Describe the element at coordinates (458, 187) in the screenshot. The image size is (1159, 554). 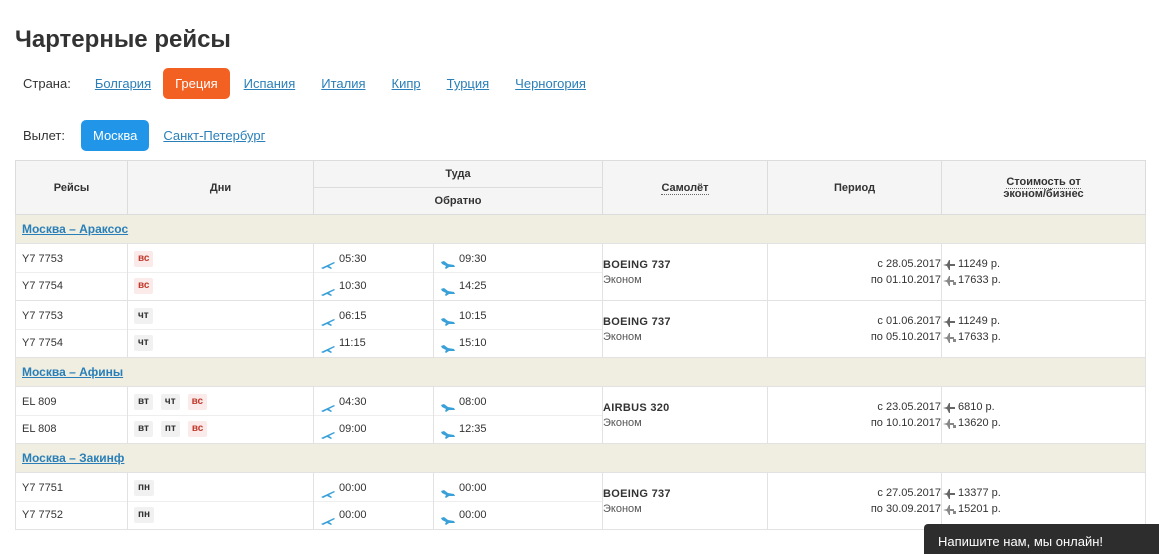
I see `header-times: Туда Обратно` at that location.